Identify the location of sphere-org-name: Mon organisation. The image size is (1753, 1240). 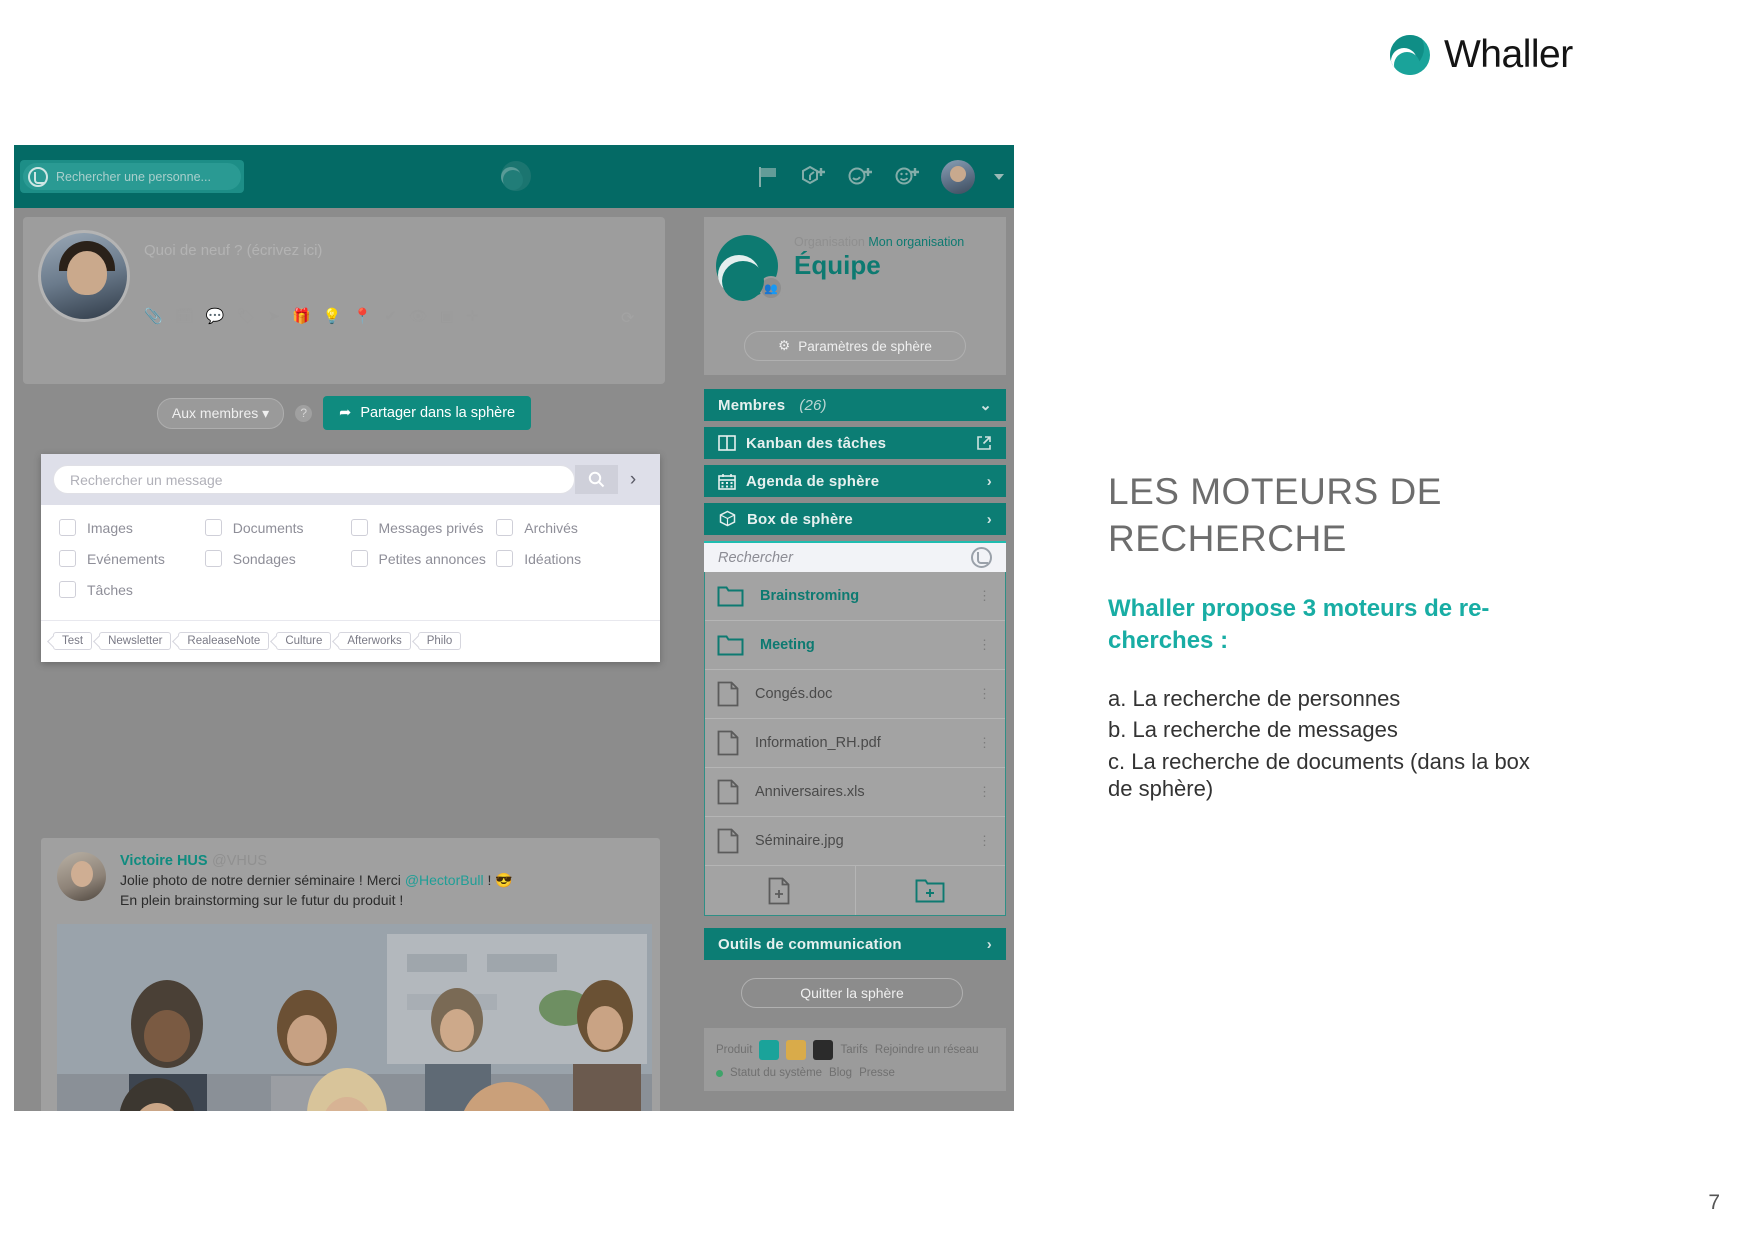
(916, 242).